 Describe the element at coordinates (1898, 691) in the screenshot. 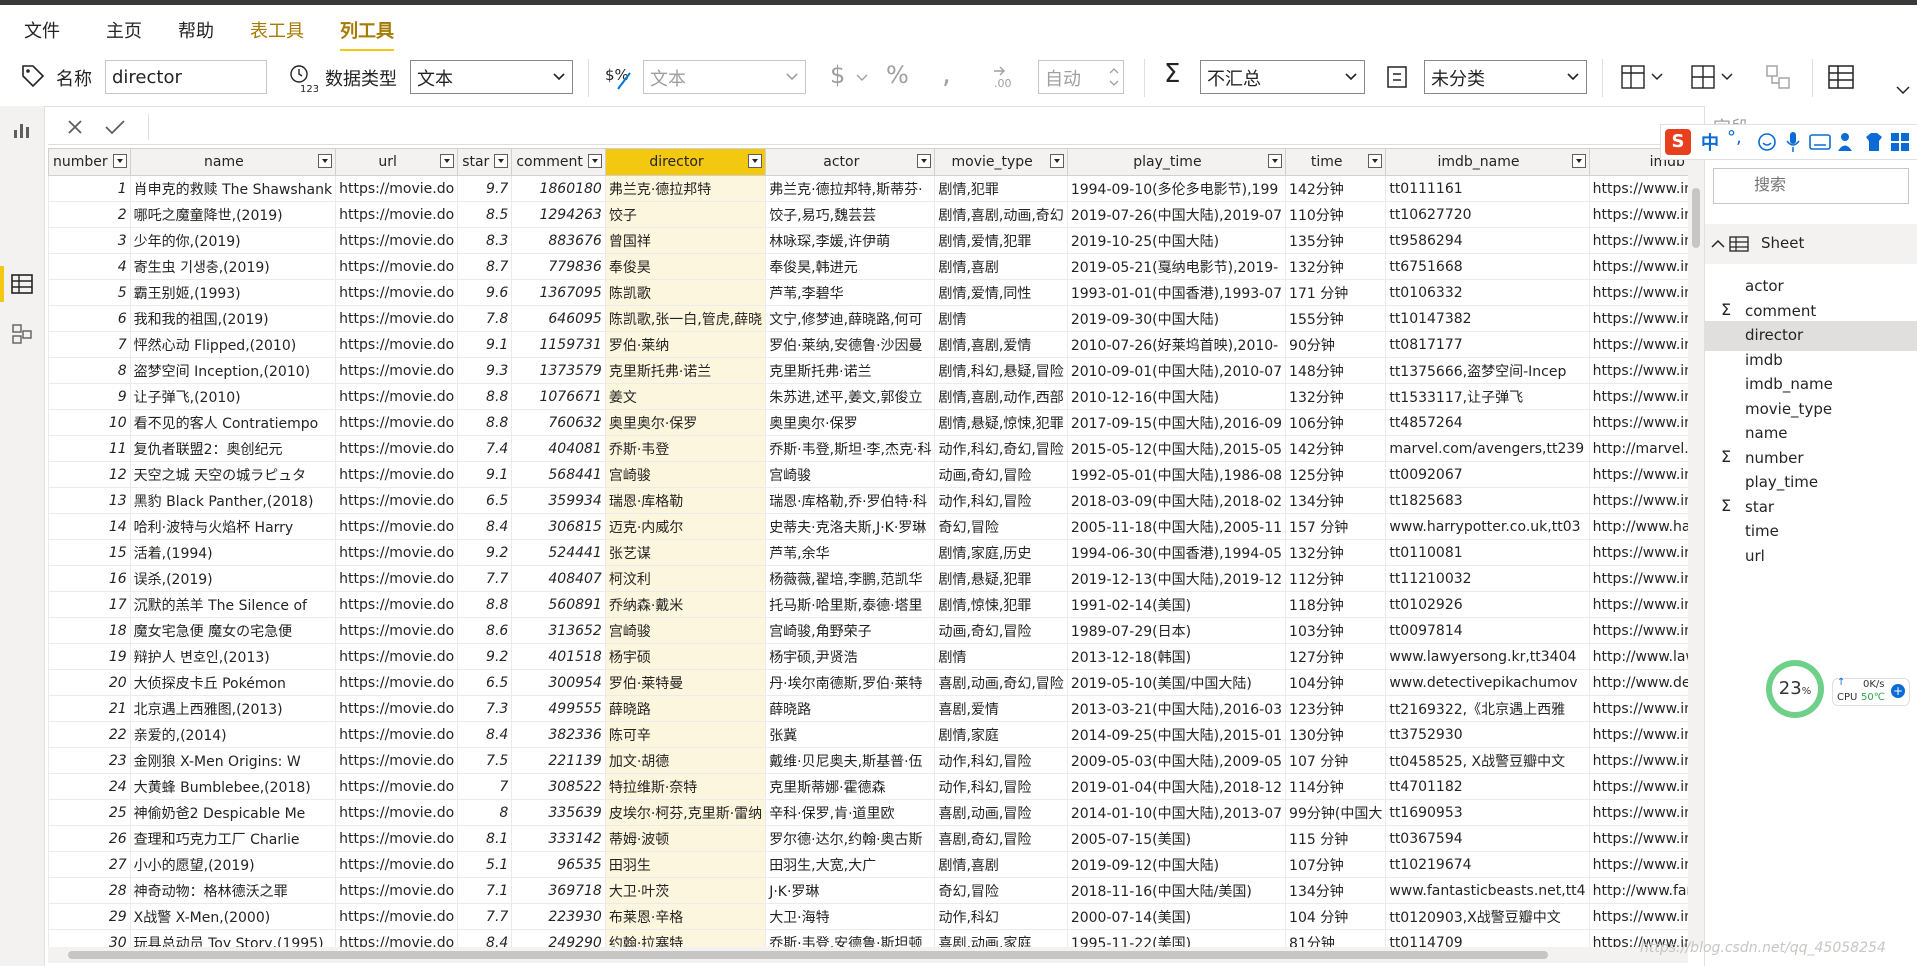

I see `plus-icon: +` at that location.